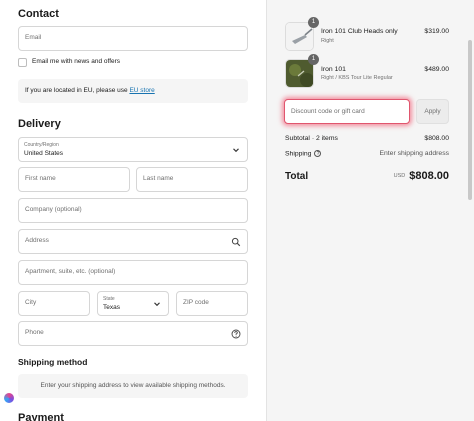  I want to click on delivery-heading: Delivery, so click(39, 124).